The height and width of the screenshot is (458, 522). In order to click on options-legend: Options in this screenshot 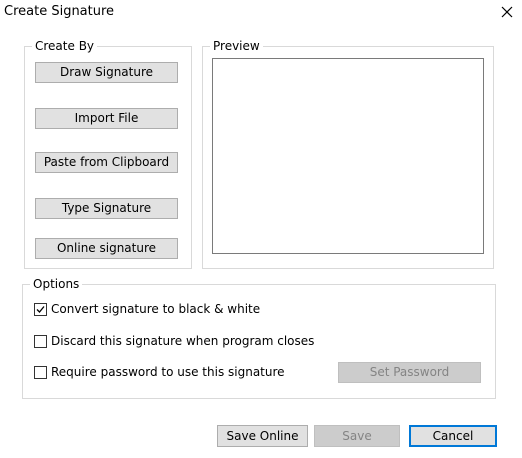, I will do `click(56, 284)`.